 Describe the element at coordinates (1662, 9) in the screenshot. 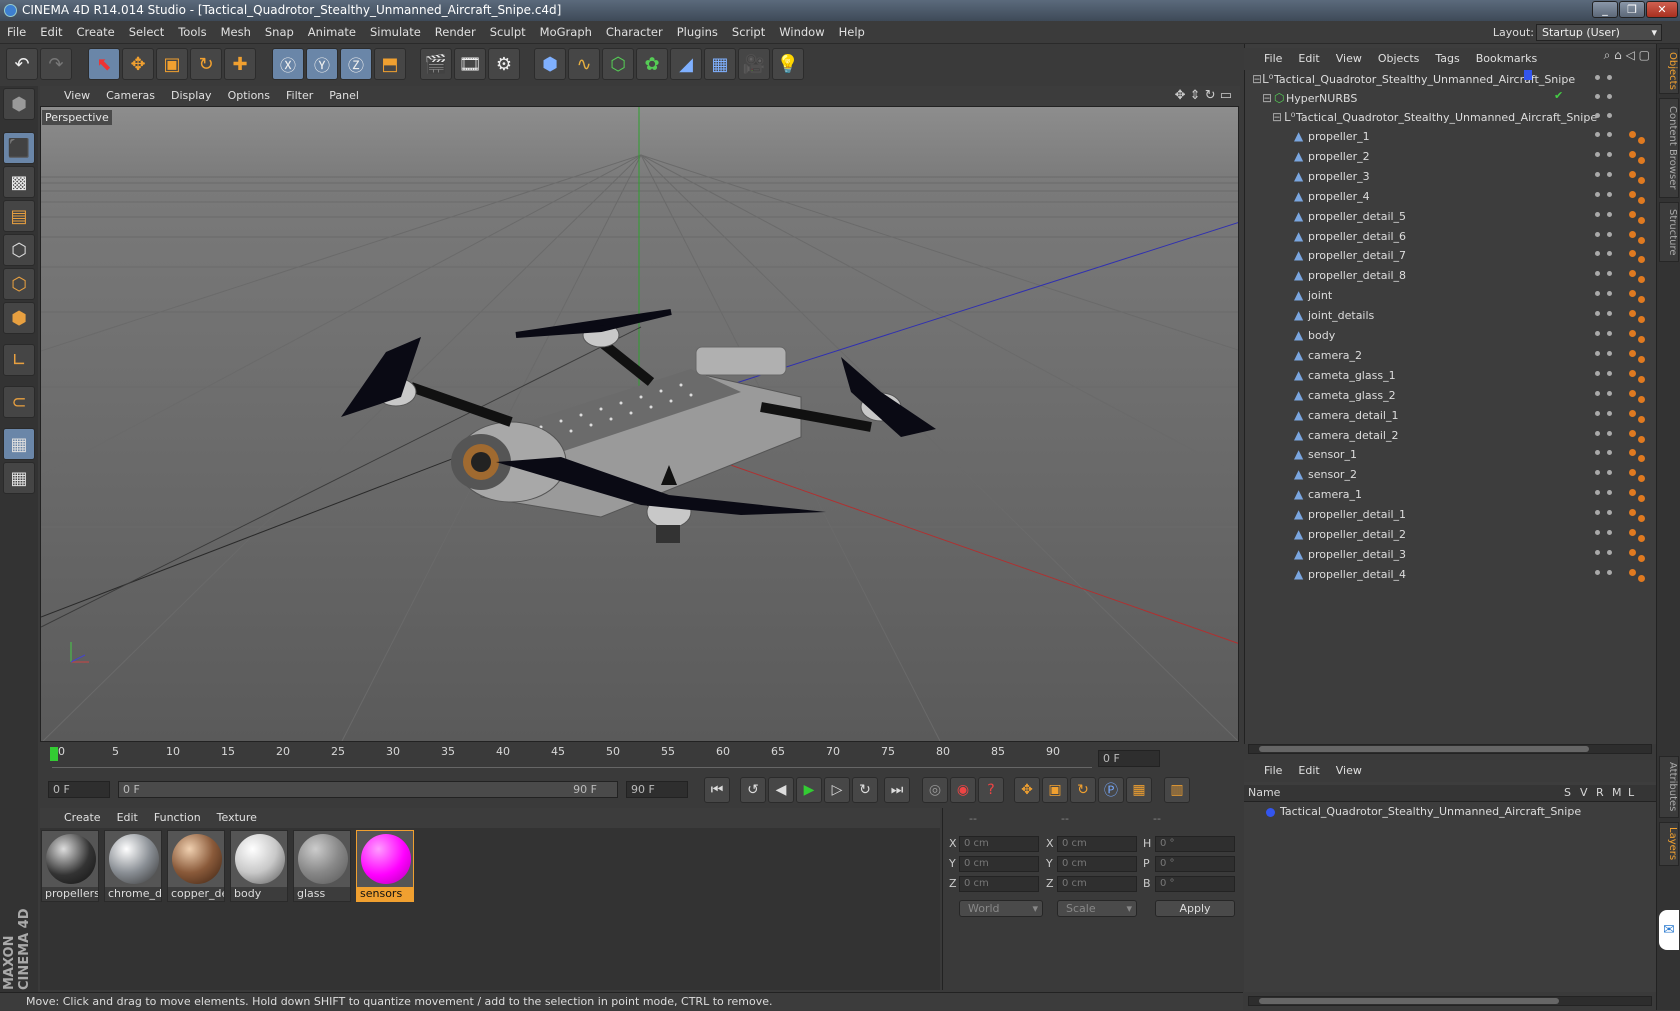

I see `close-button: ✕` at that location.